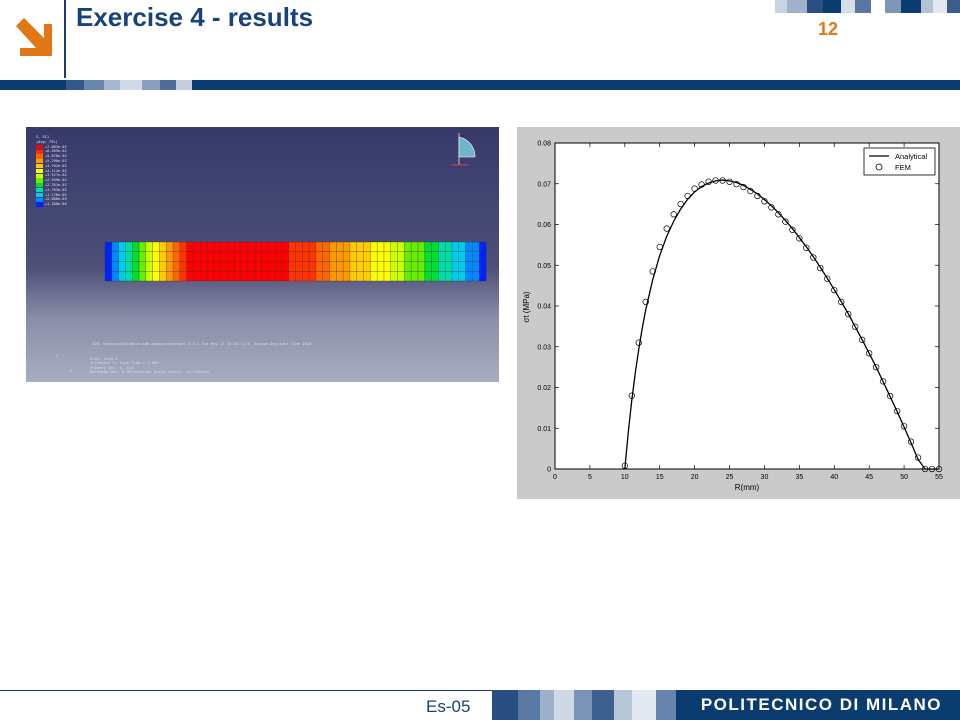 Image resolution: width=960 pixels, height=720 pixels. I want to click on legend-label-fem: FEM, so click(903, 167).